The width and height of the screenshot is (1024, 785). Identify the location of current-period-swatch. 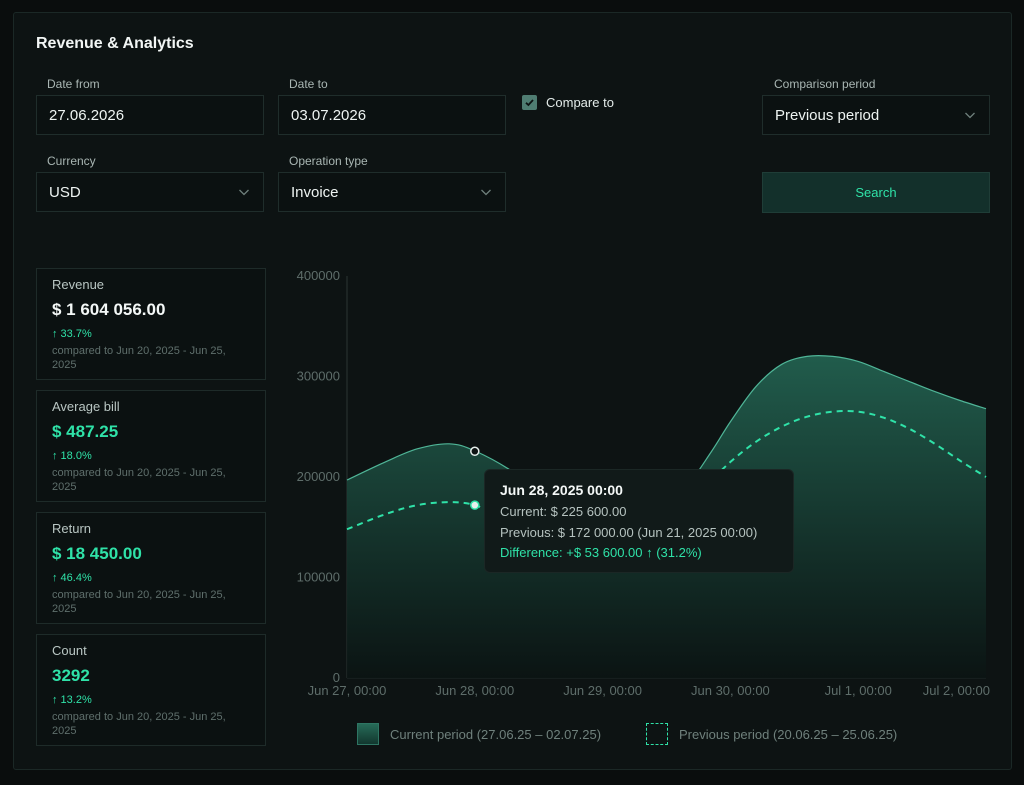
(368, 734).